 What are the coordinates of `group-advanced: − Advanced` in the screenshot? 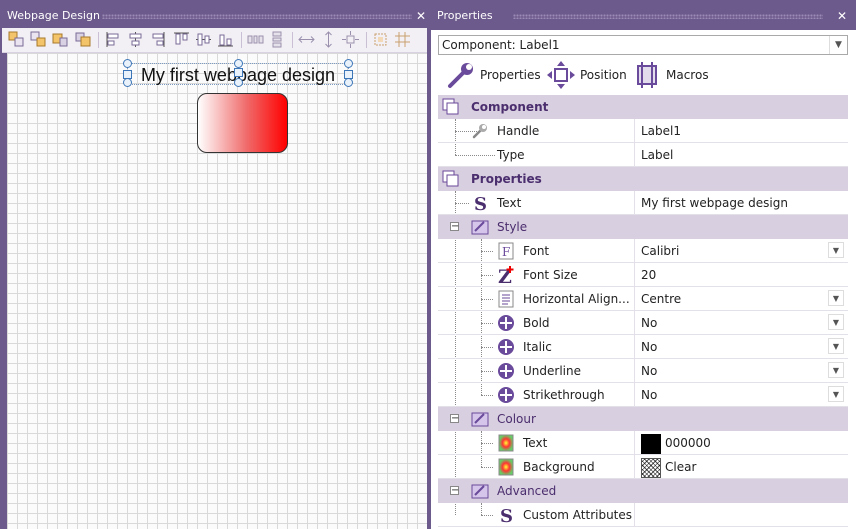 It's located at (643, 491).